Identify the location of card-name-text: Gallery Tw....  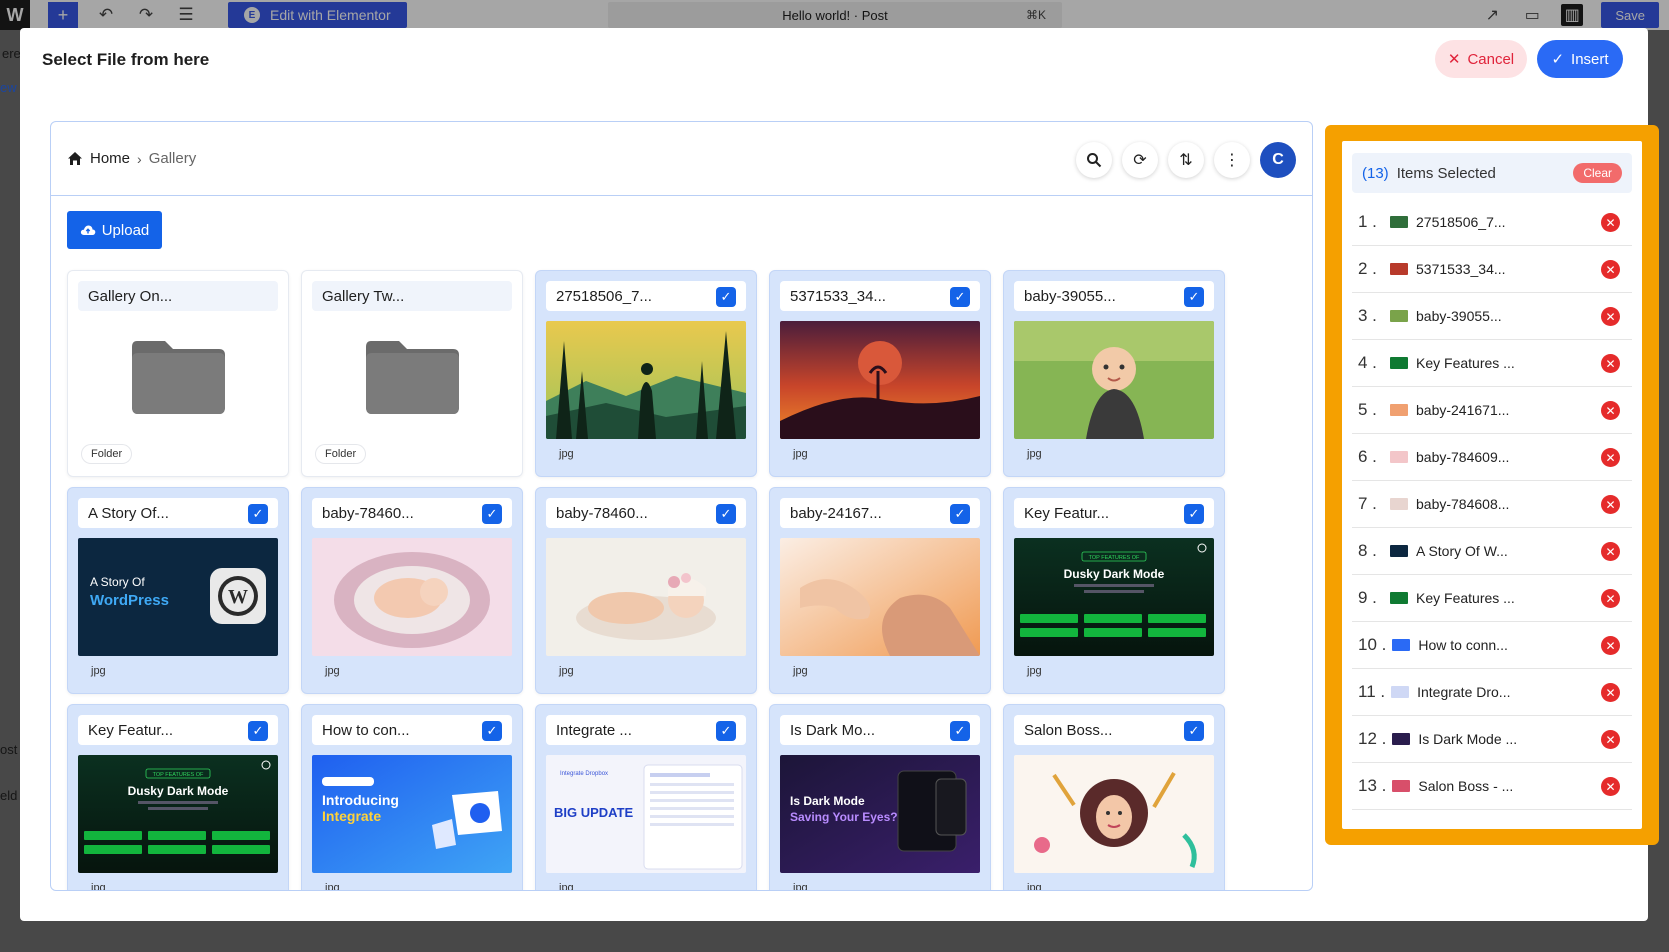
(363, 296).